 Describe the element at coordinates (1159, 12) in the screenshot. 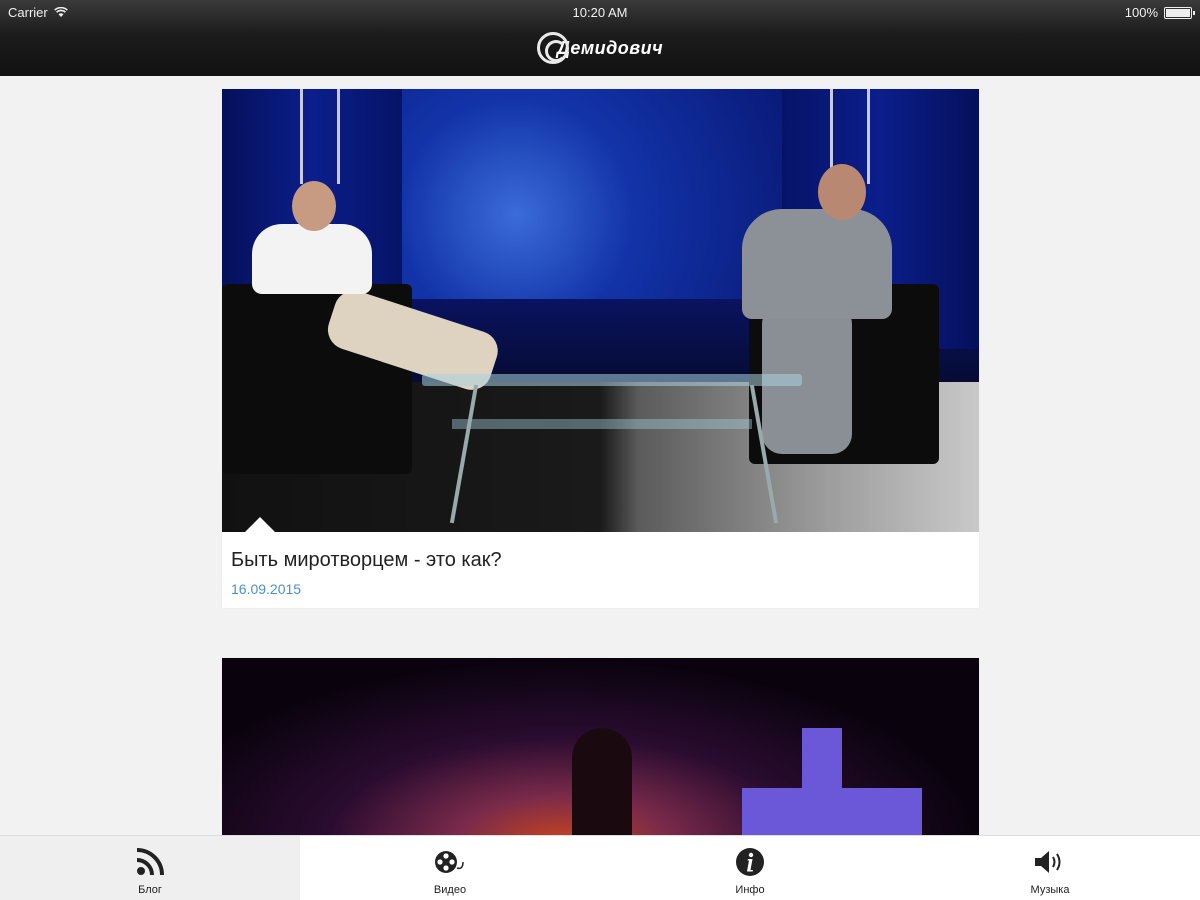

I see `battery-indicator: 100%` at that location.